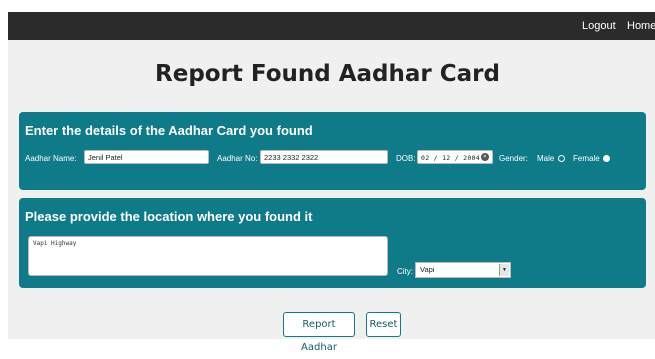  I want to click on city-selected-value: Vapi, so click(427, 269).